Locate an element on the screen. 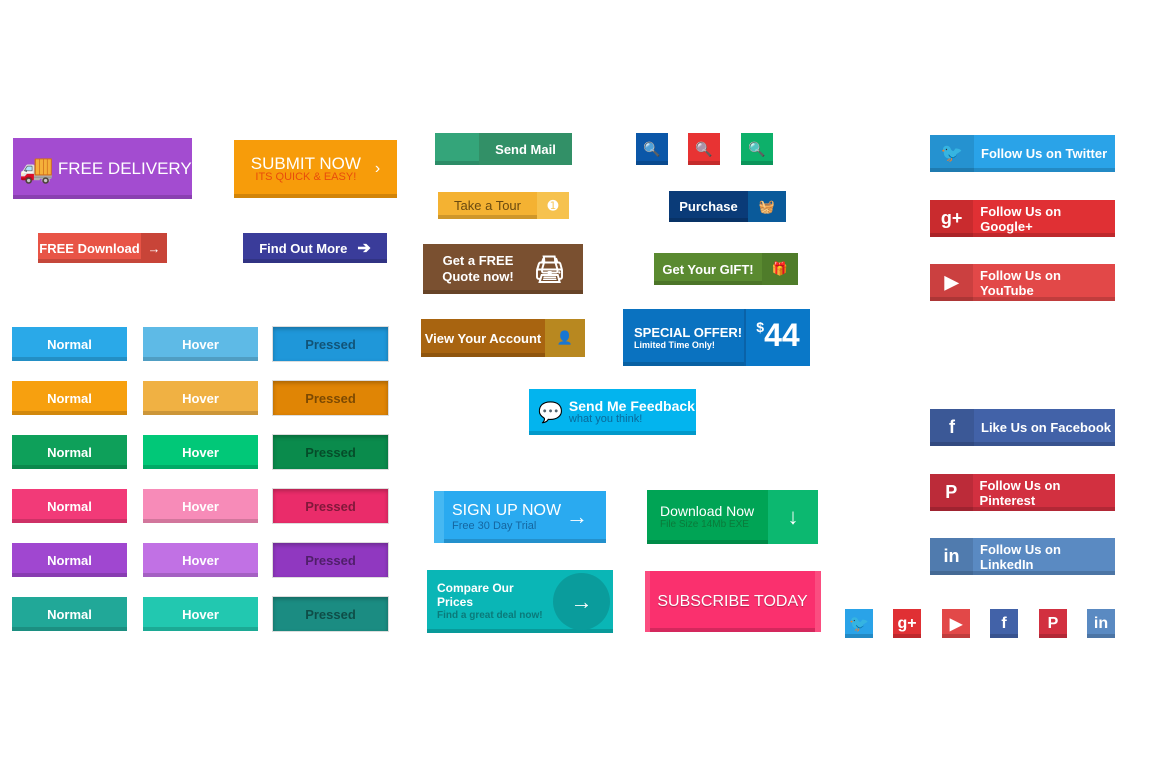 The image size is (1160, 772). download-label: Download Now is located at coordinates (707, 510).